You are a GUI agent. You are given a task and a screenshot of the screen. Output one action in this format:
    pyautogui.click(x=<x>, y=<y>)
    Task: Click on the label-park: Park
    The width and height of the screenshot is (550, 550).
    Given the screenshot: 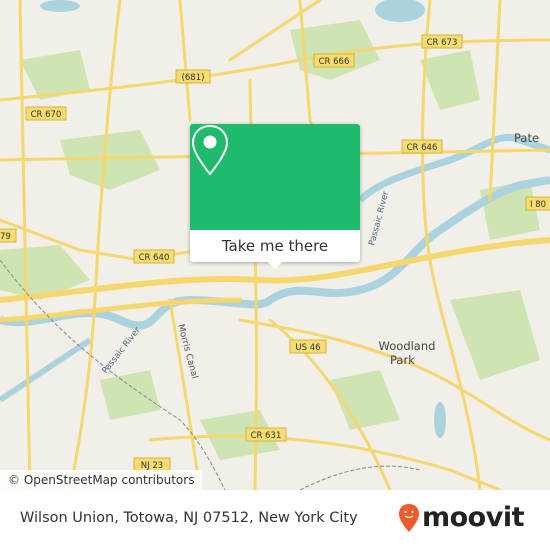 What is the action you would take?
    pyautogui.click(x=402, y=360)
    